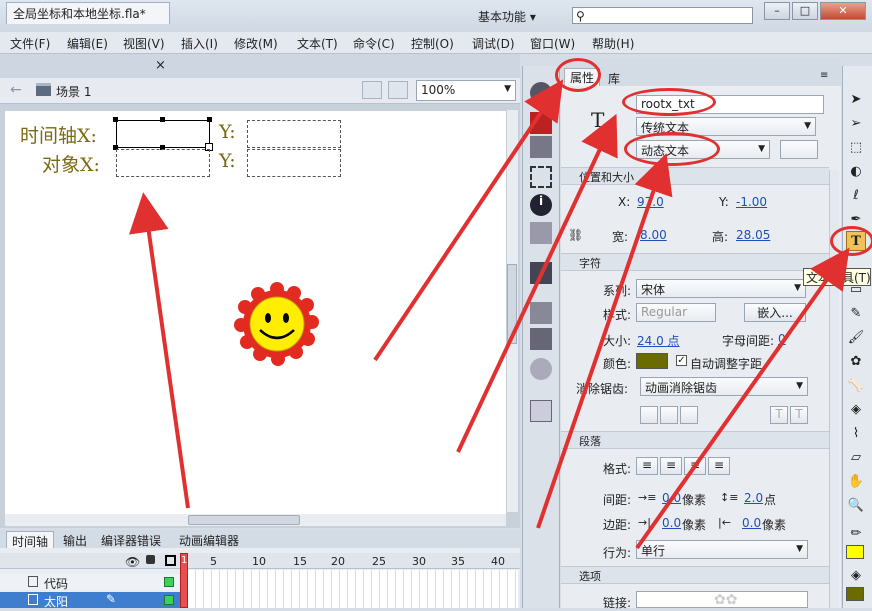 Image resolution: width=872 pixels, height=611 pixels. I want to click on edit-symbol-icon, so click(398, 90).